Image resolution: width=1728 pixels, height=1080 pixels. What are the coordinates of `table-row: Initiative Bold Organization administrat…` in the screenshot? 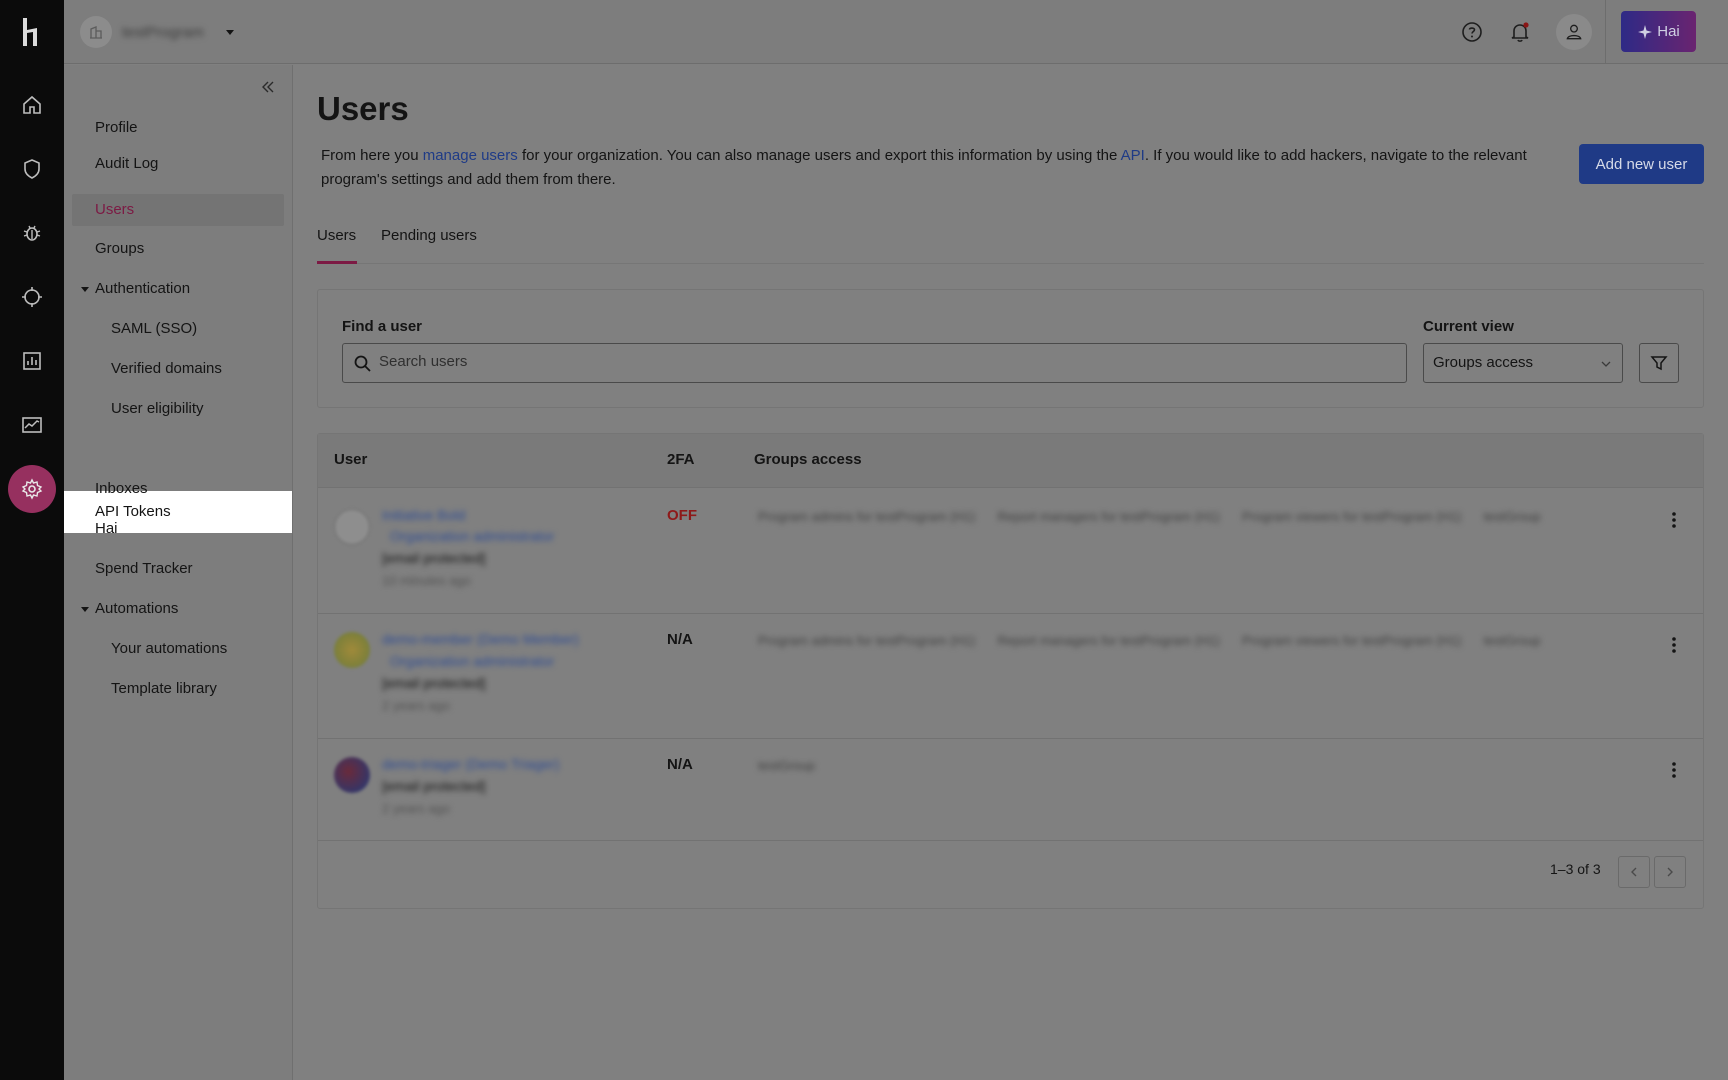 It's located at (1010, 551).